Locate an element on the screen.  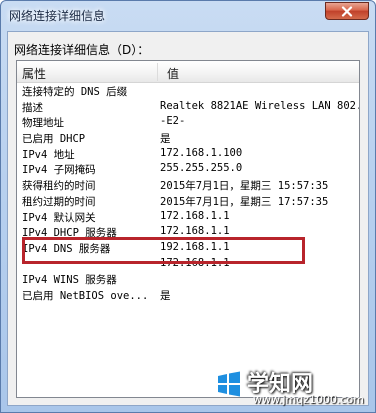
column-header-value: 值 is located at coordinates (173, 73).